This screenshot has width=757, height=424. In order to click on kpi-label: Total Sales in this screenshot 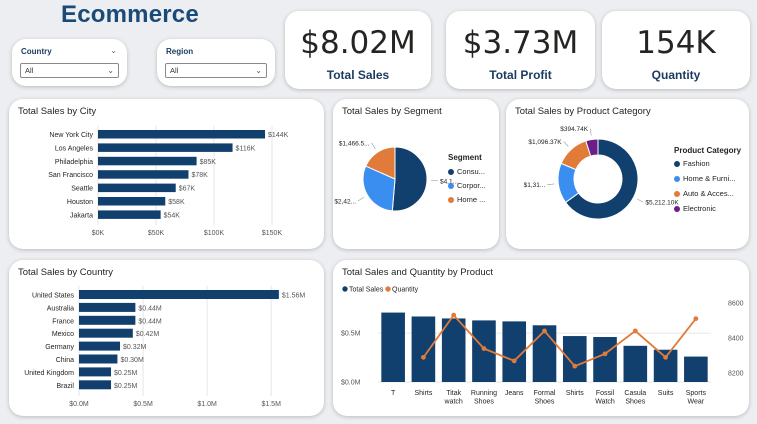, I will do `click(358, 75)`.